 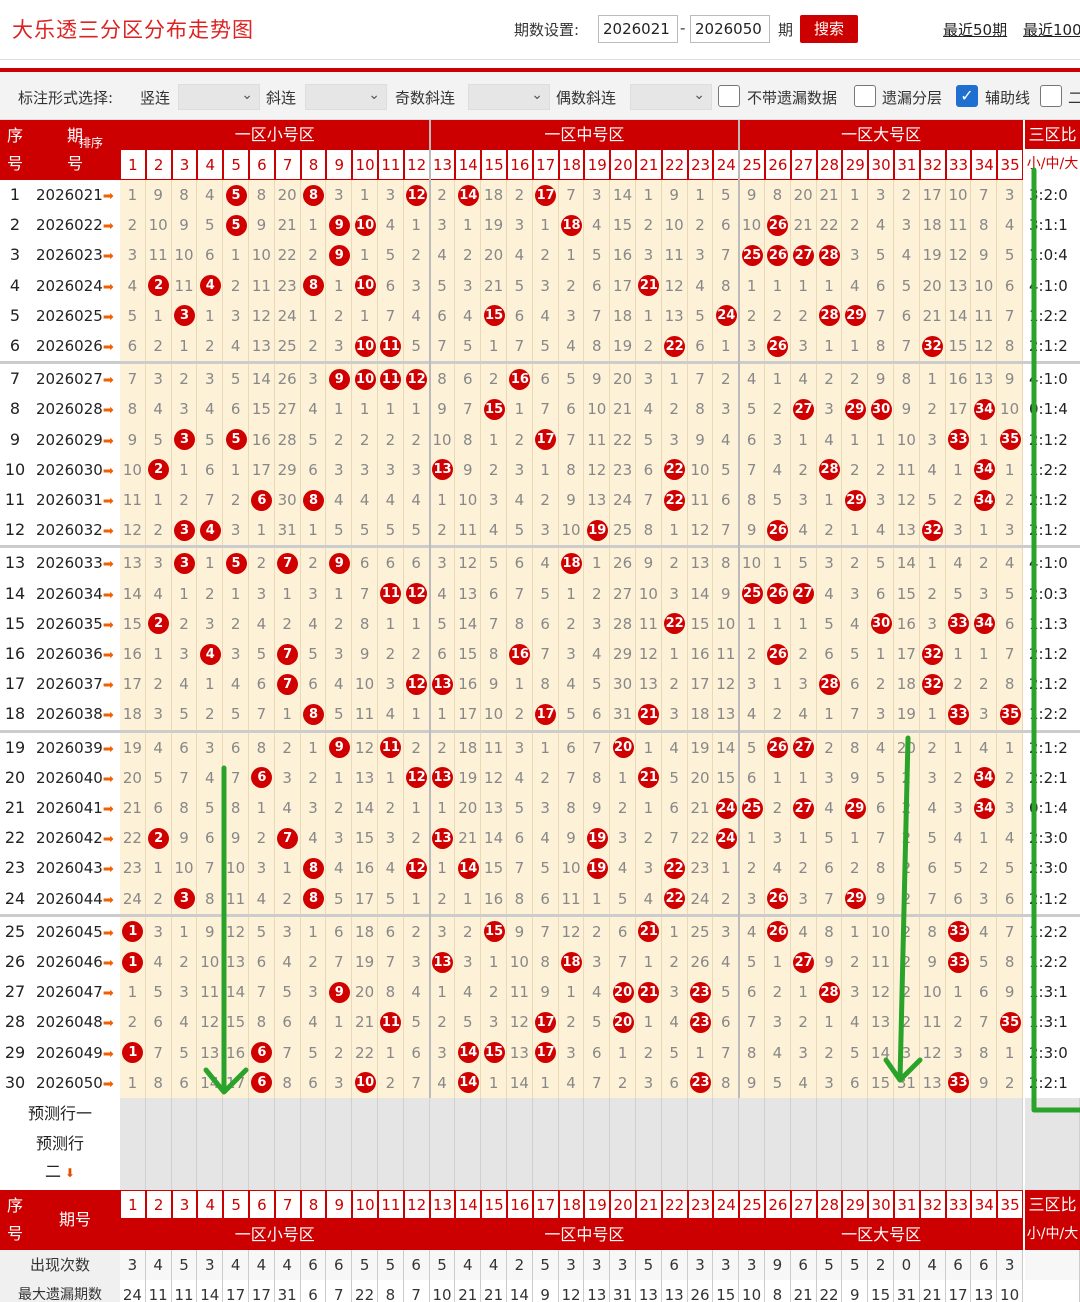 I want to click on issue-cell: 2026021➡, so click(x=75, y=195).